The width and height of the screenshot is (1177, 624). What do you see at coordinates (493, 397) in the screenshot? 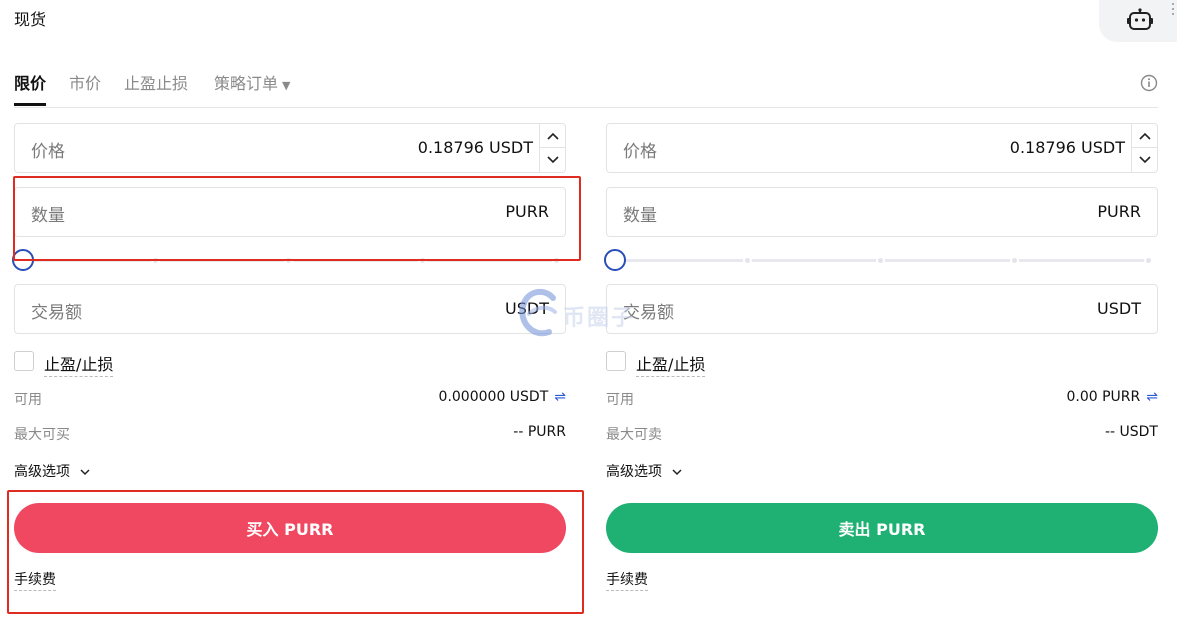
I see `buy-available-value: 0.000000 USDT` at bounding box center [493, 397].